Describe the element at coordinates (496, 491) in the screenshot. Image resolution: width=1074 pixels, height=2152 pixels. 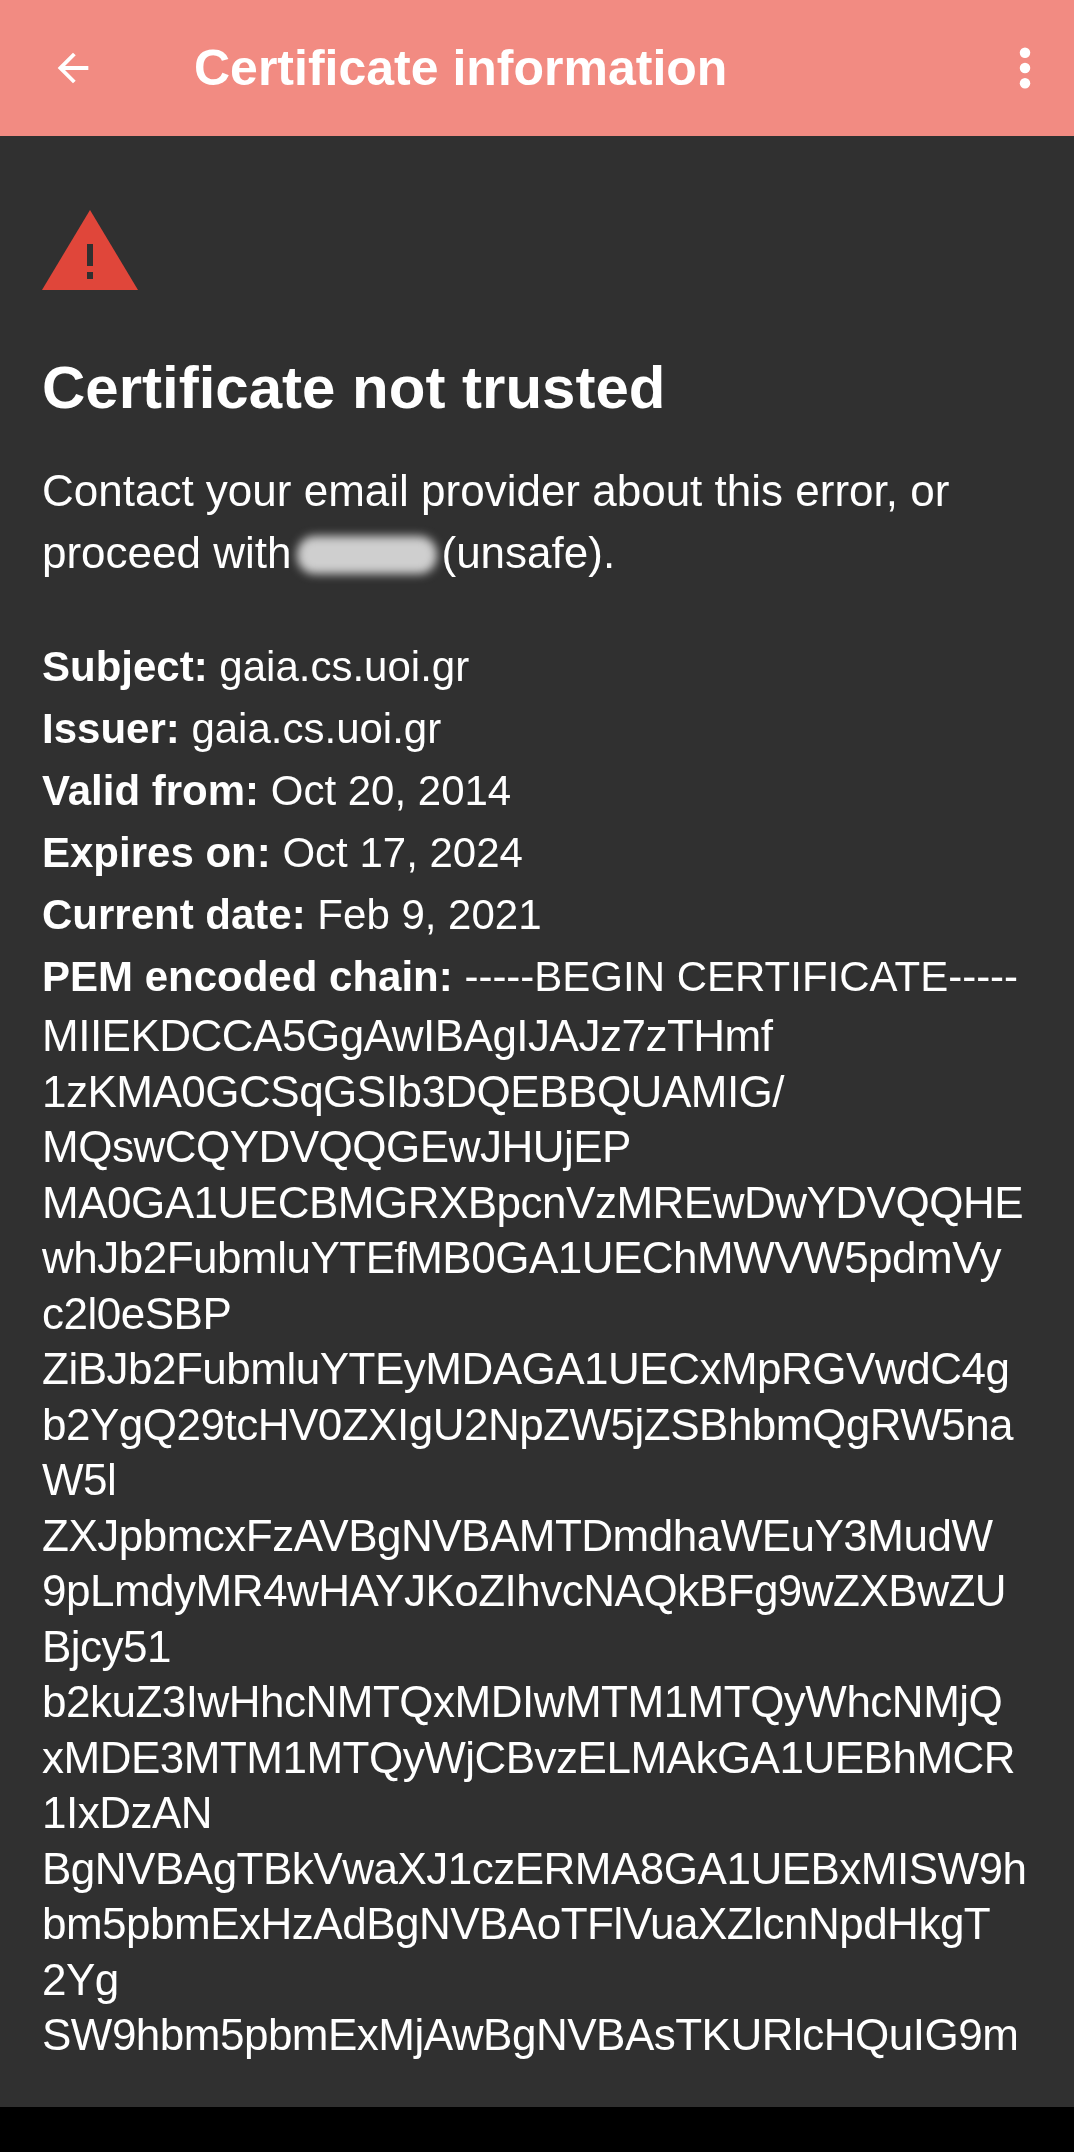
I see `warning-message: Contact your email provider about this error, or` at that location.